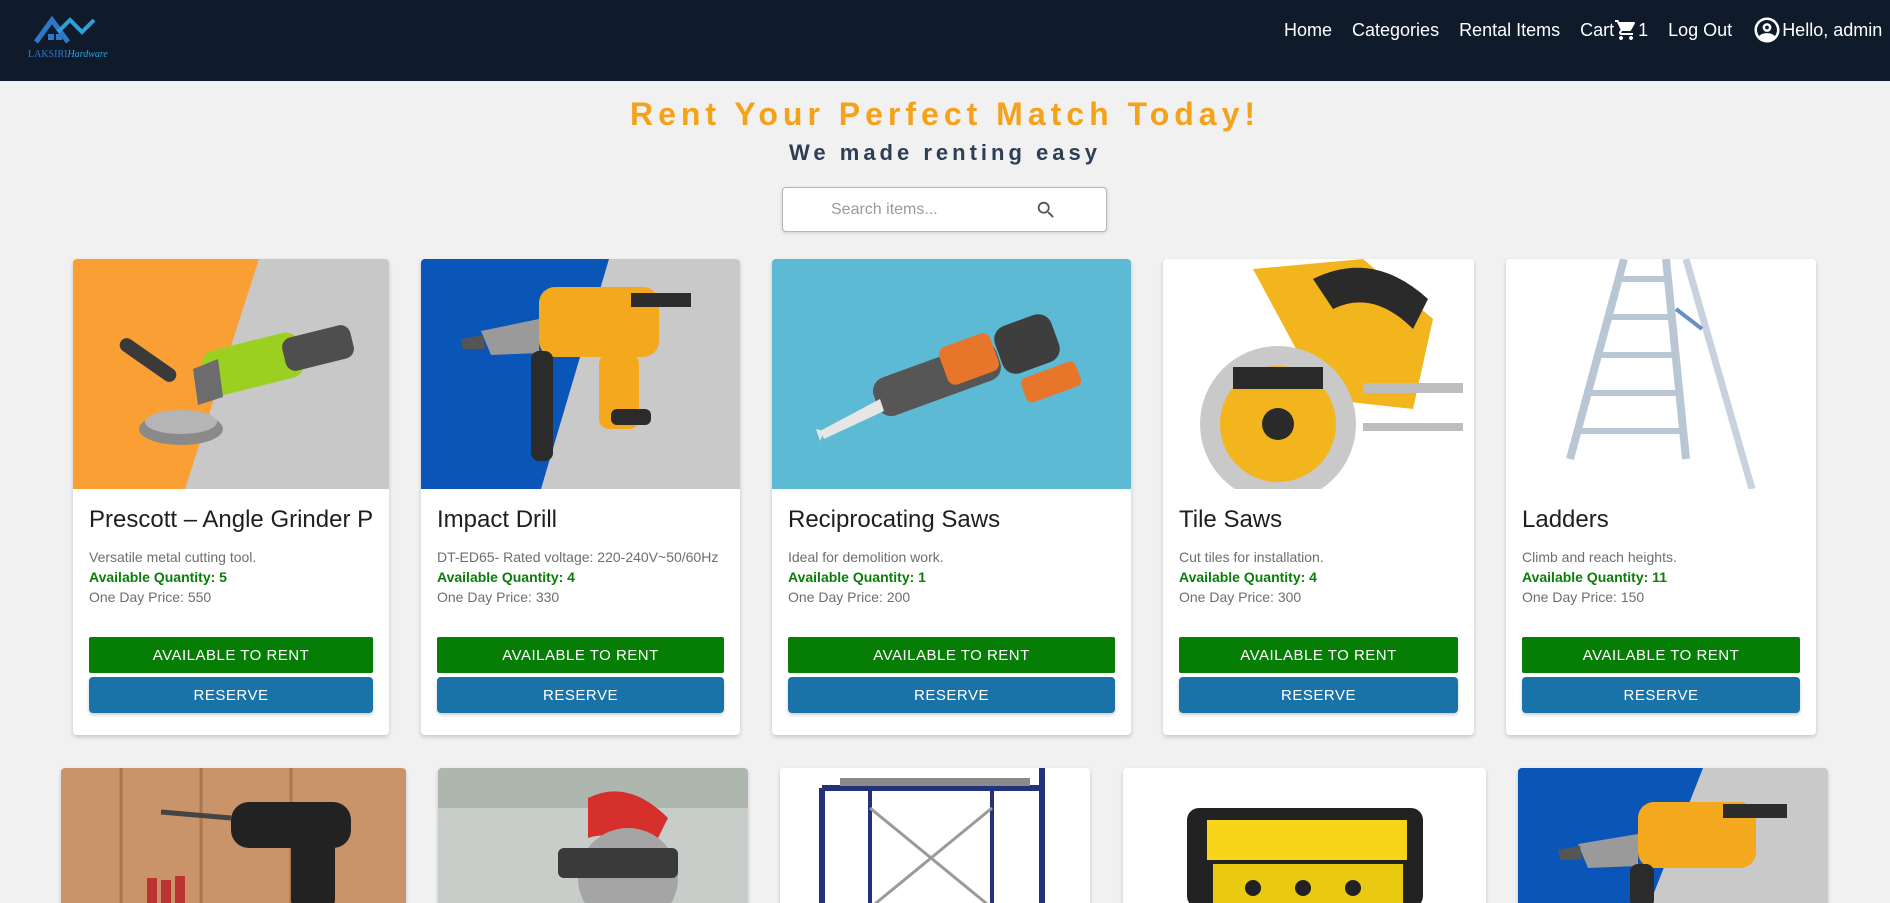 The height and width of the screenshot is (903, 1890). I want to click on logo-word2: Hardware, so click(87, 54).